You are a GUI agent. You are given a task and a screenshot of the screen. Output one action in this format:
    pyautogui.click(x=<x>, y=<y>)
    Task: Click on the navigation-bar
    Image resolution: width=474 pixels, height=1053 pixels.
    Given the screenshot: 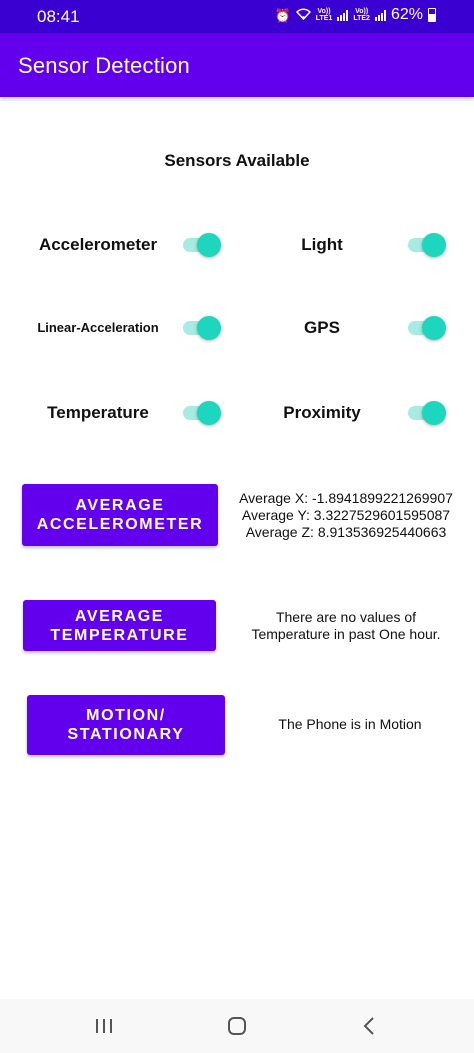 What is the action you would take?
    pyautogui.click(x=237, y=1026)
    